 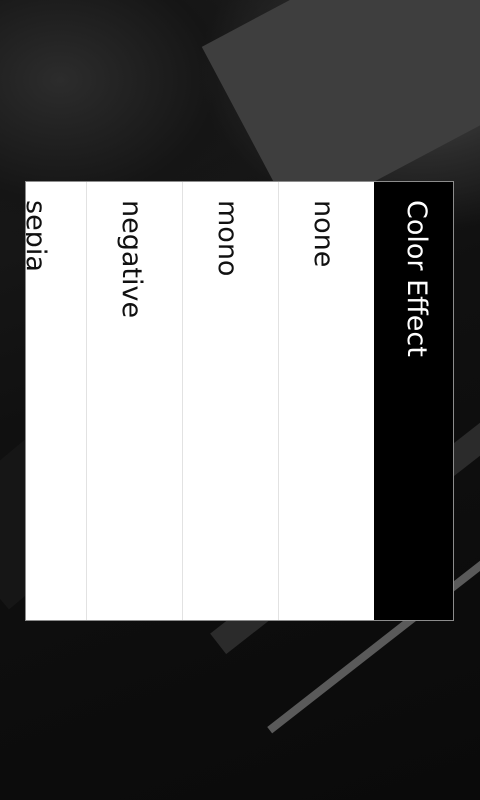 What do you see at coordinates (55, 401) in the screenshot?
I see `option-sepia: sepia` at bounding box center [55, 401].